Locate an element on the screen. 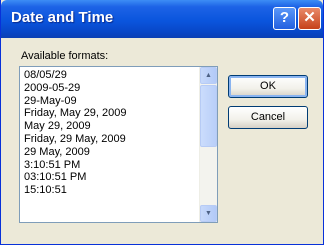 The width and height of the screenshot is (324, 245). scroll-thumb is located at coordinates (208, 116).